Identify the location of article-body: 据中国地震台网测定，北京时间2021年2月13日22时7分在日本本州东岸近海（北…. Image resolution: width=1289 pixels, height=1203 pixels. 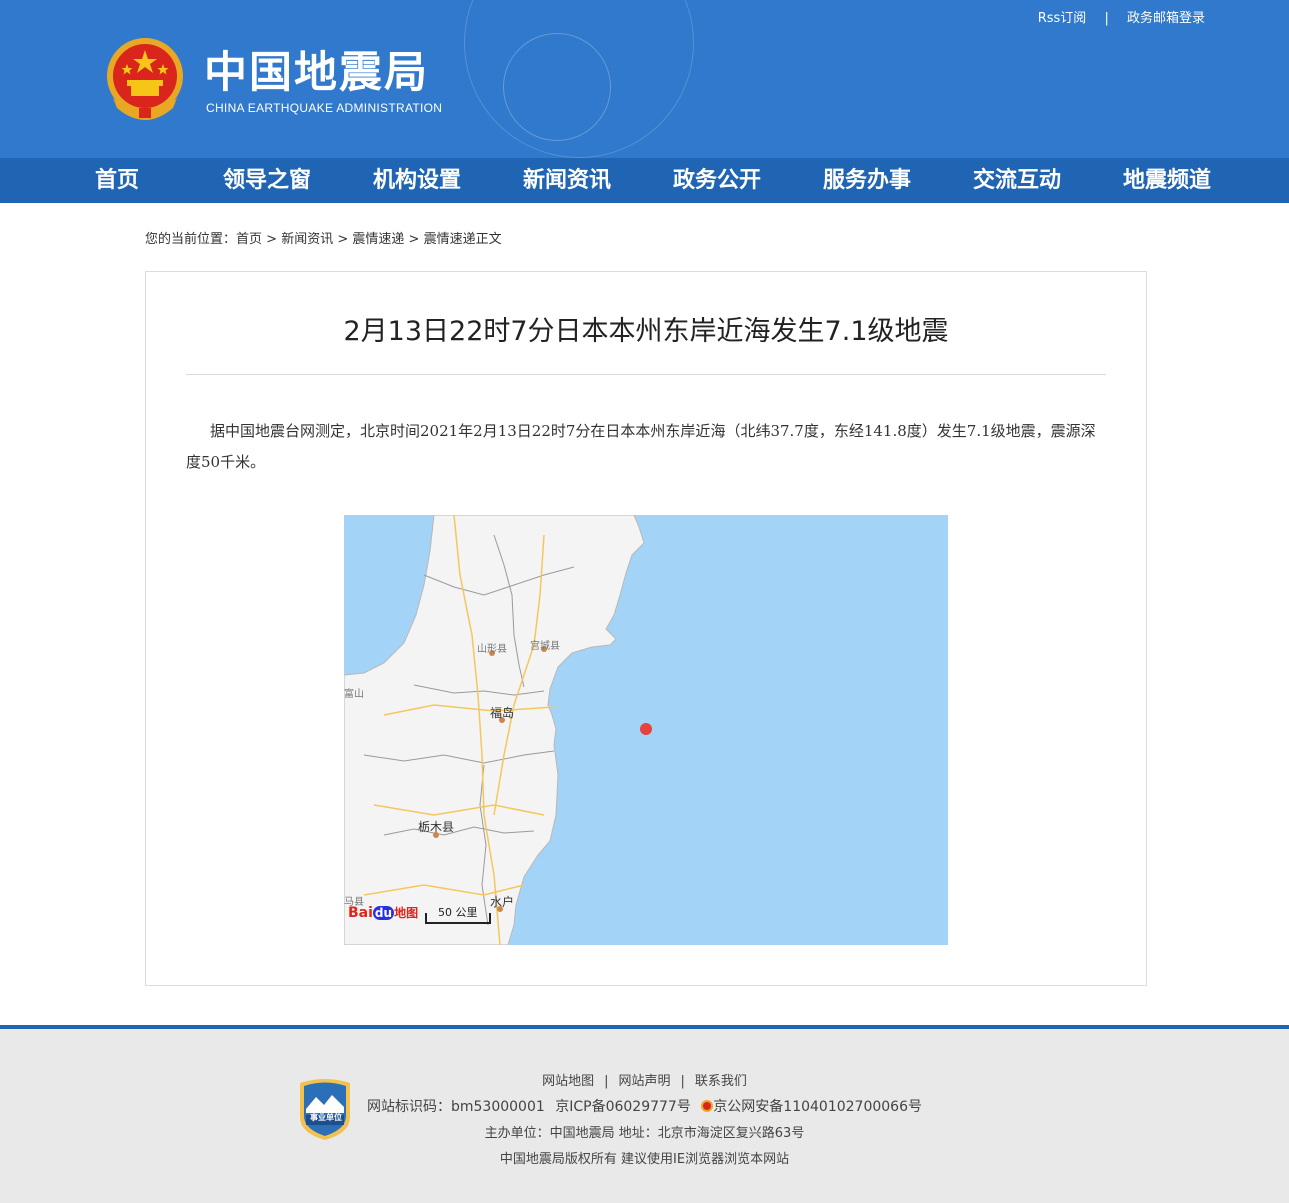
(641, 446).